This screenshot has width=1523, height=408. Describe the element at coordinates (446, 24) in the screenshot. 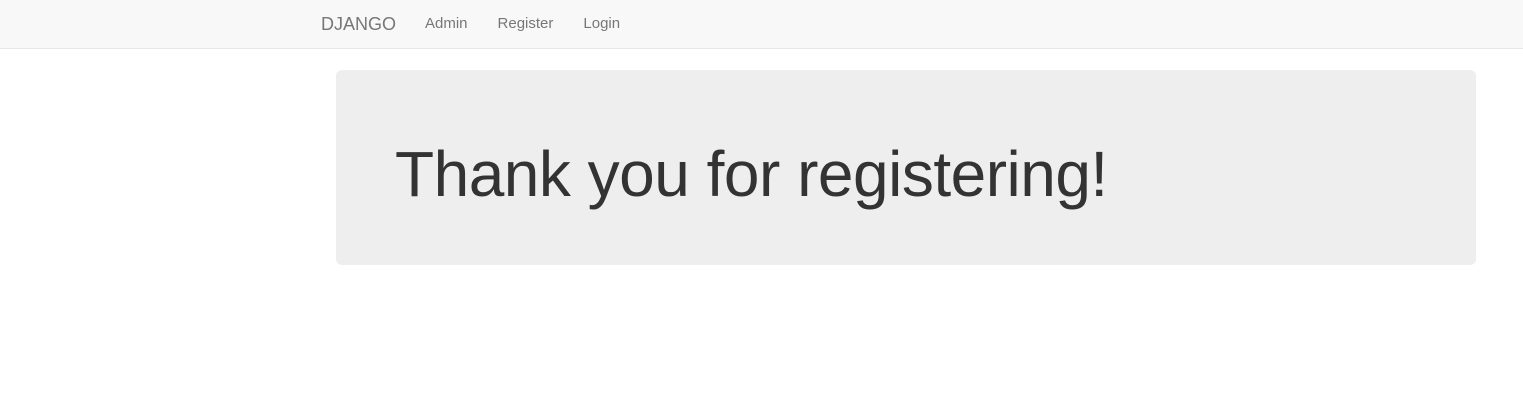

I see `nav-link-admin: Admin` at that location.